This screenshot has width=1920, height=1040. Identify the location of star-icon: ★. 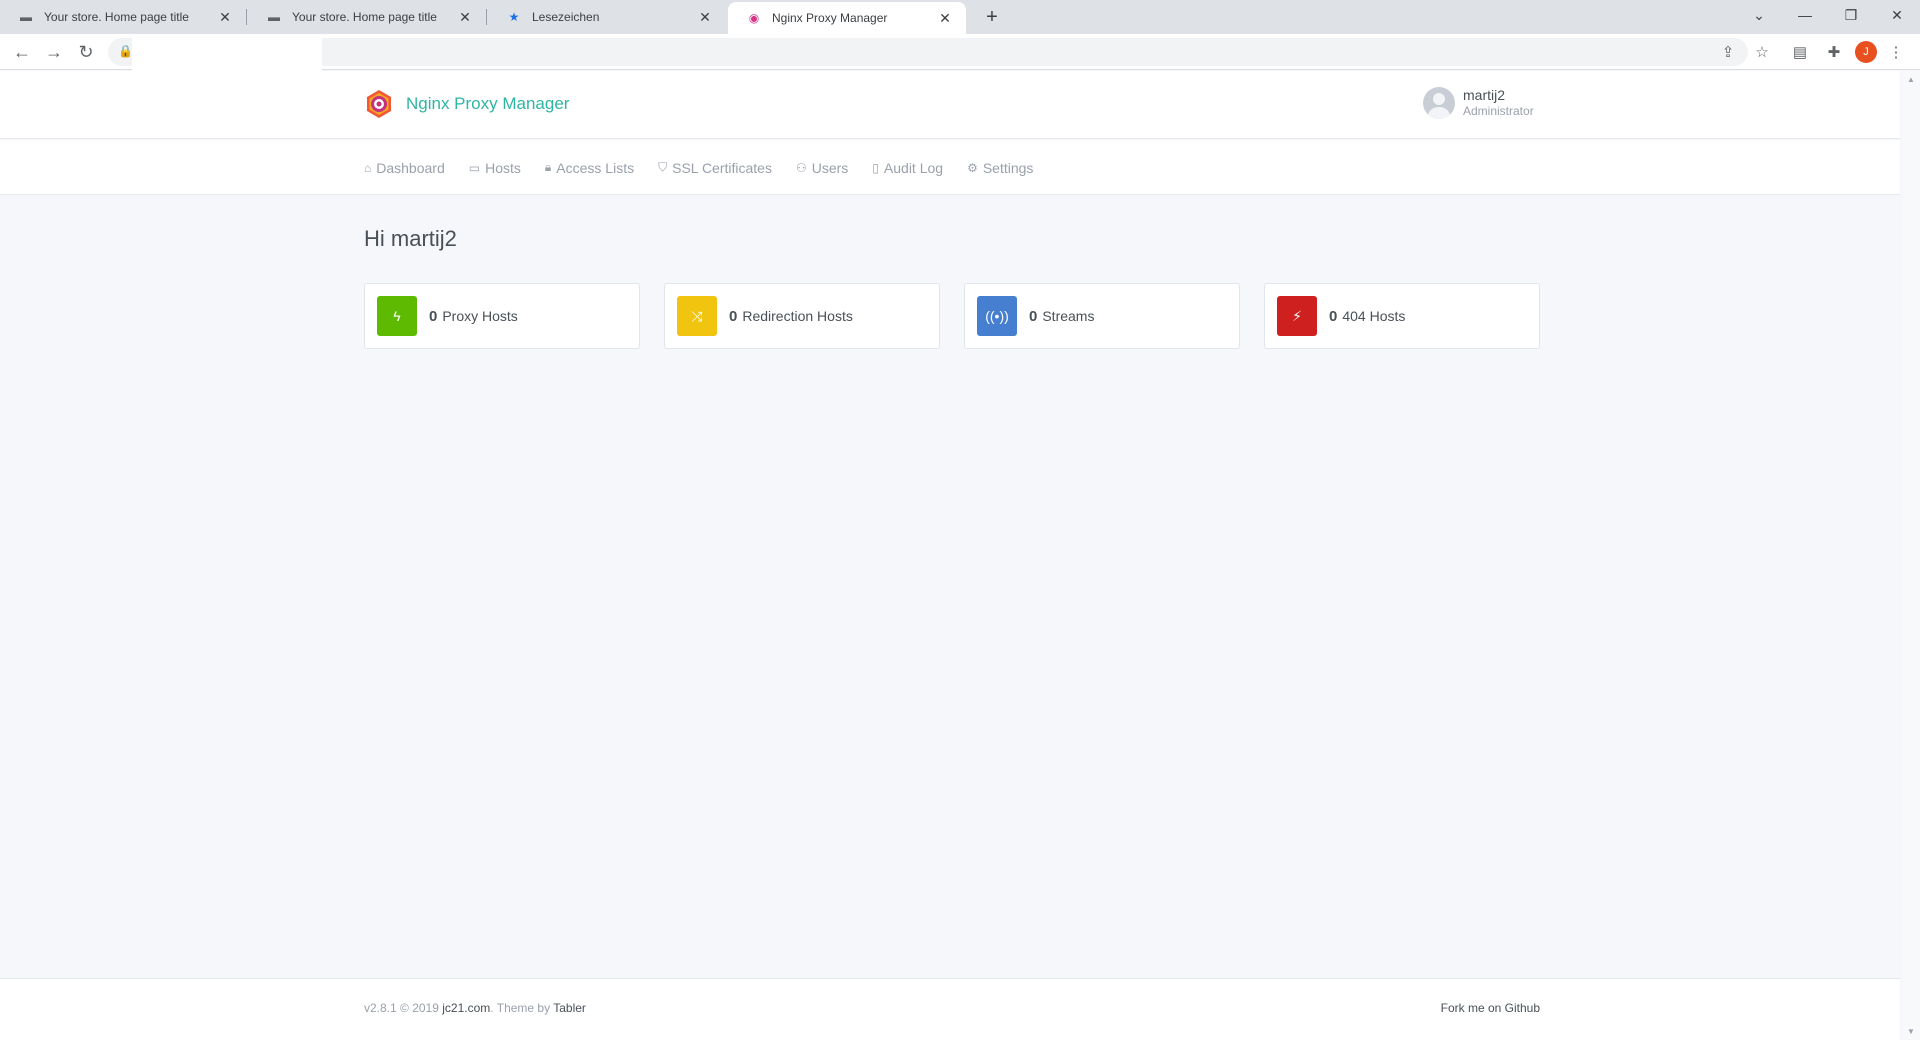
(514, 17).